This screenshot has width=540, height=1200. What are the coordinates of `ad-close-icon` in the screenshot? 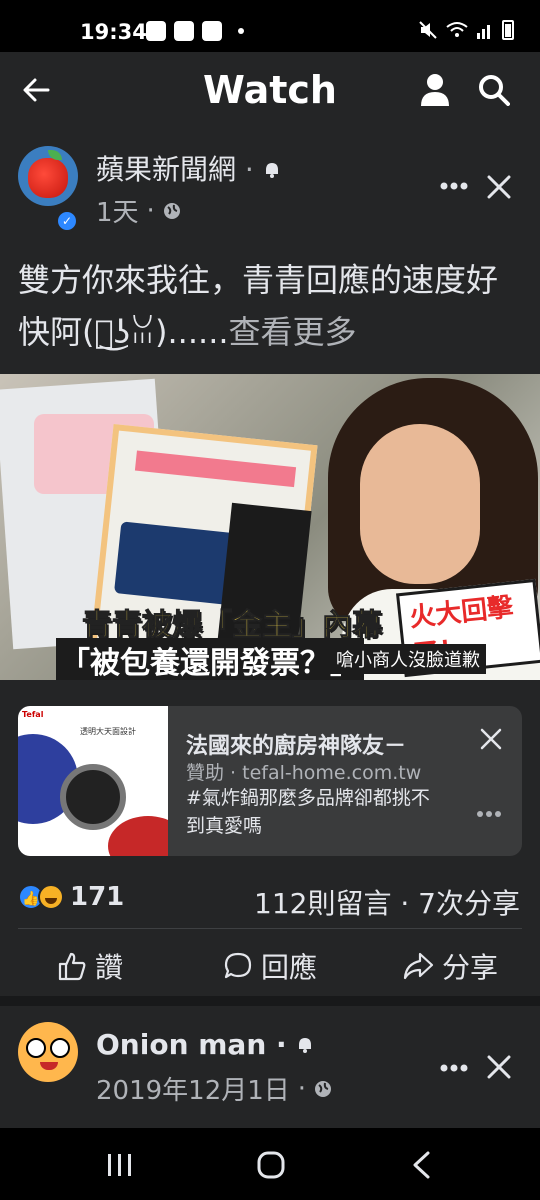 It's located at (491, 739).